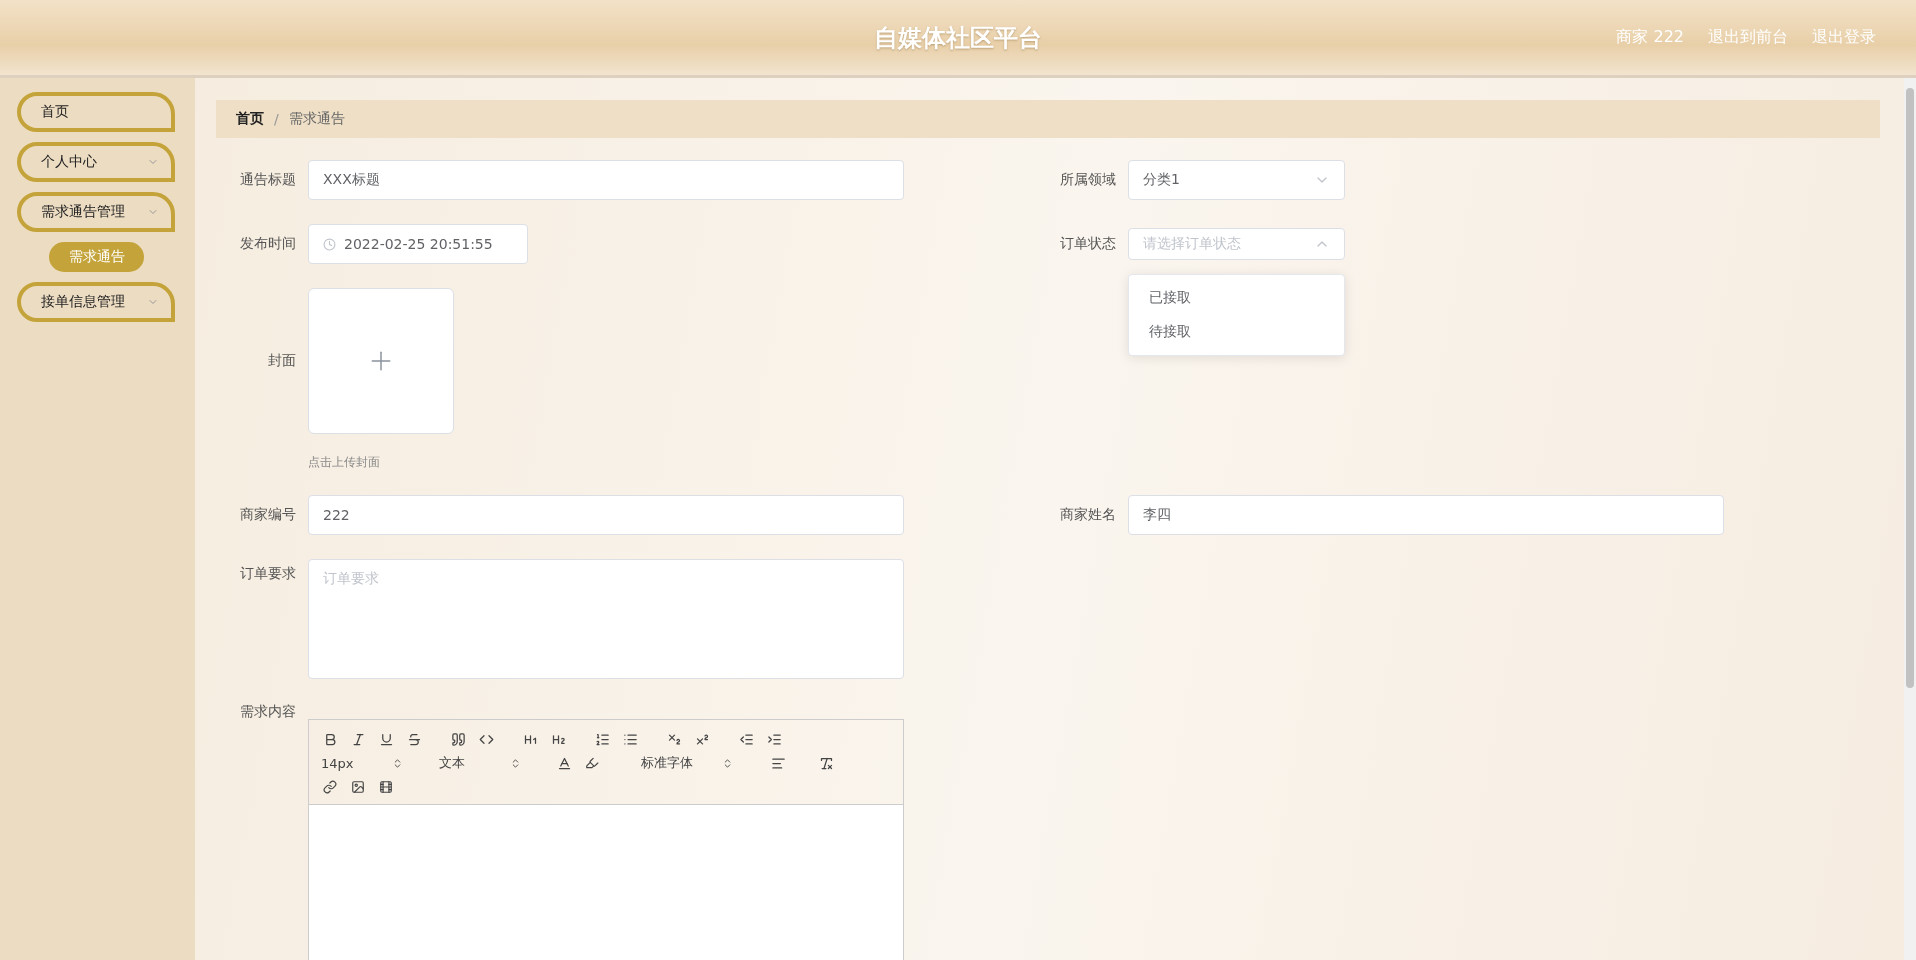 This screenshot has height=960, width=1916. I want to click on field-label: 通告标题, so click(267, 180).